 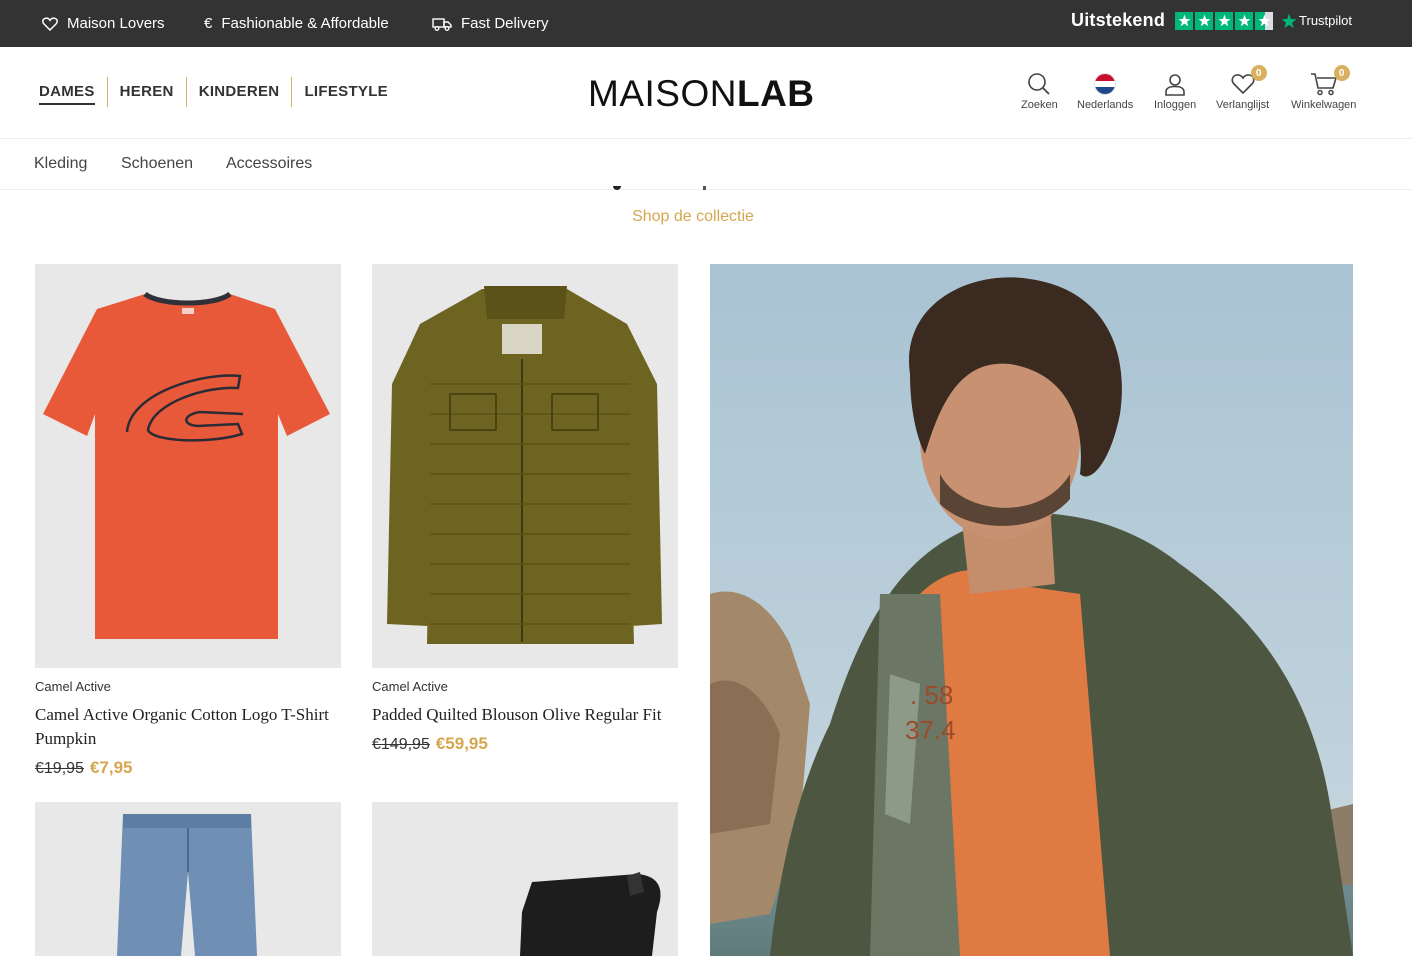 What do you see at coordinates (1039, 84) in the screenshot?
I see `search-icon` at bounding box center [1039, 84].